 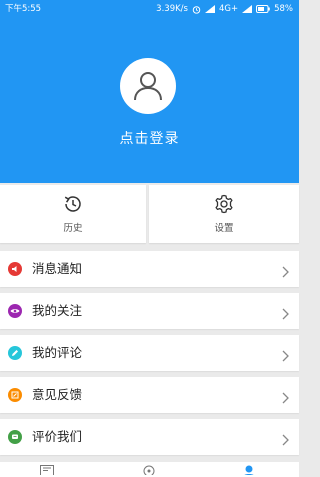 I want to click on menu-item-label: 我的评论, so click(x=57, y=352).